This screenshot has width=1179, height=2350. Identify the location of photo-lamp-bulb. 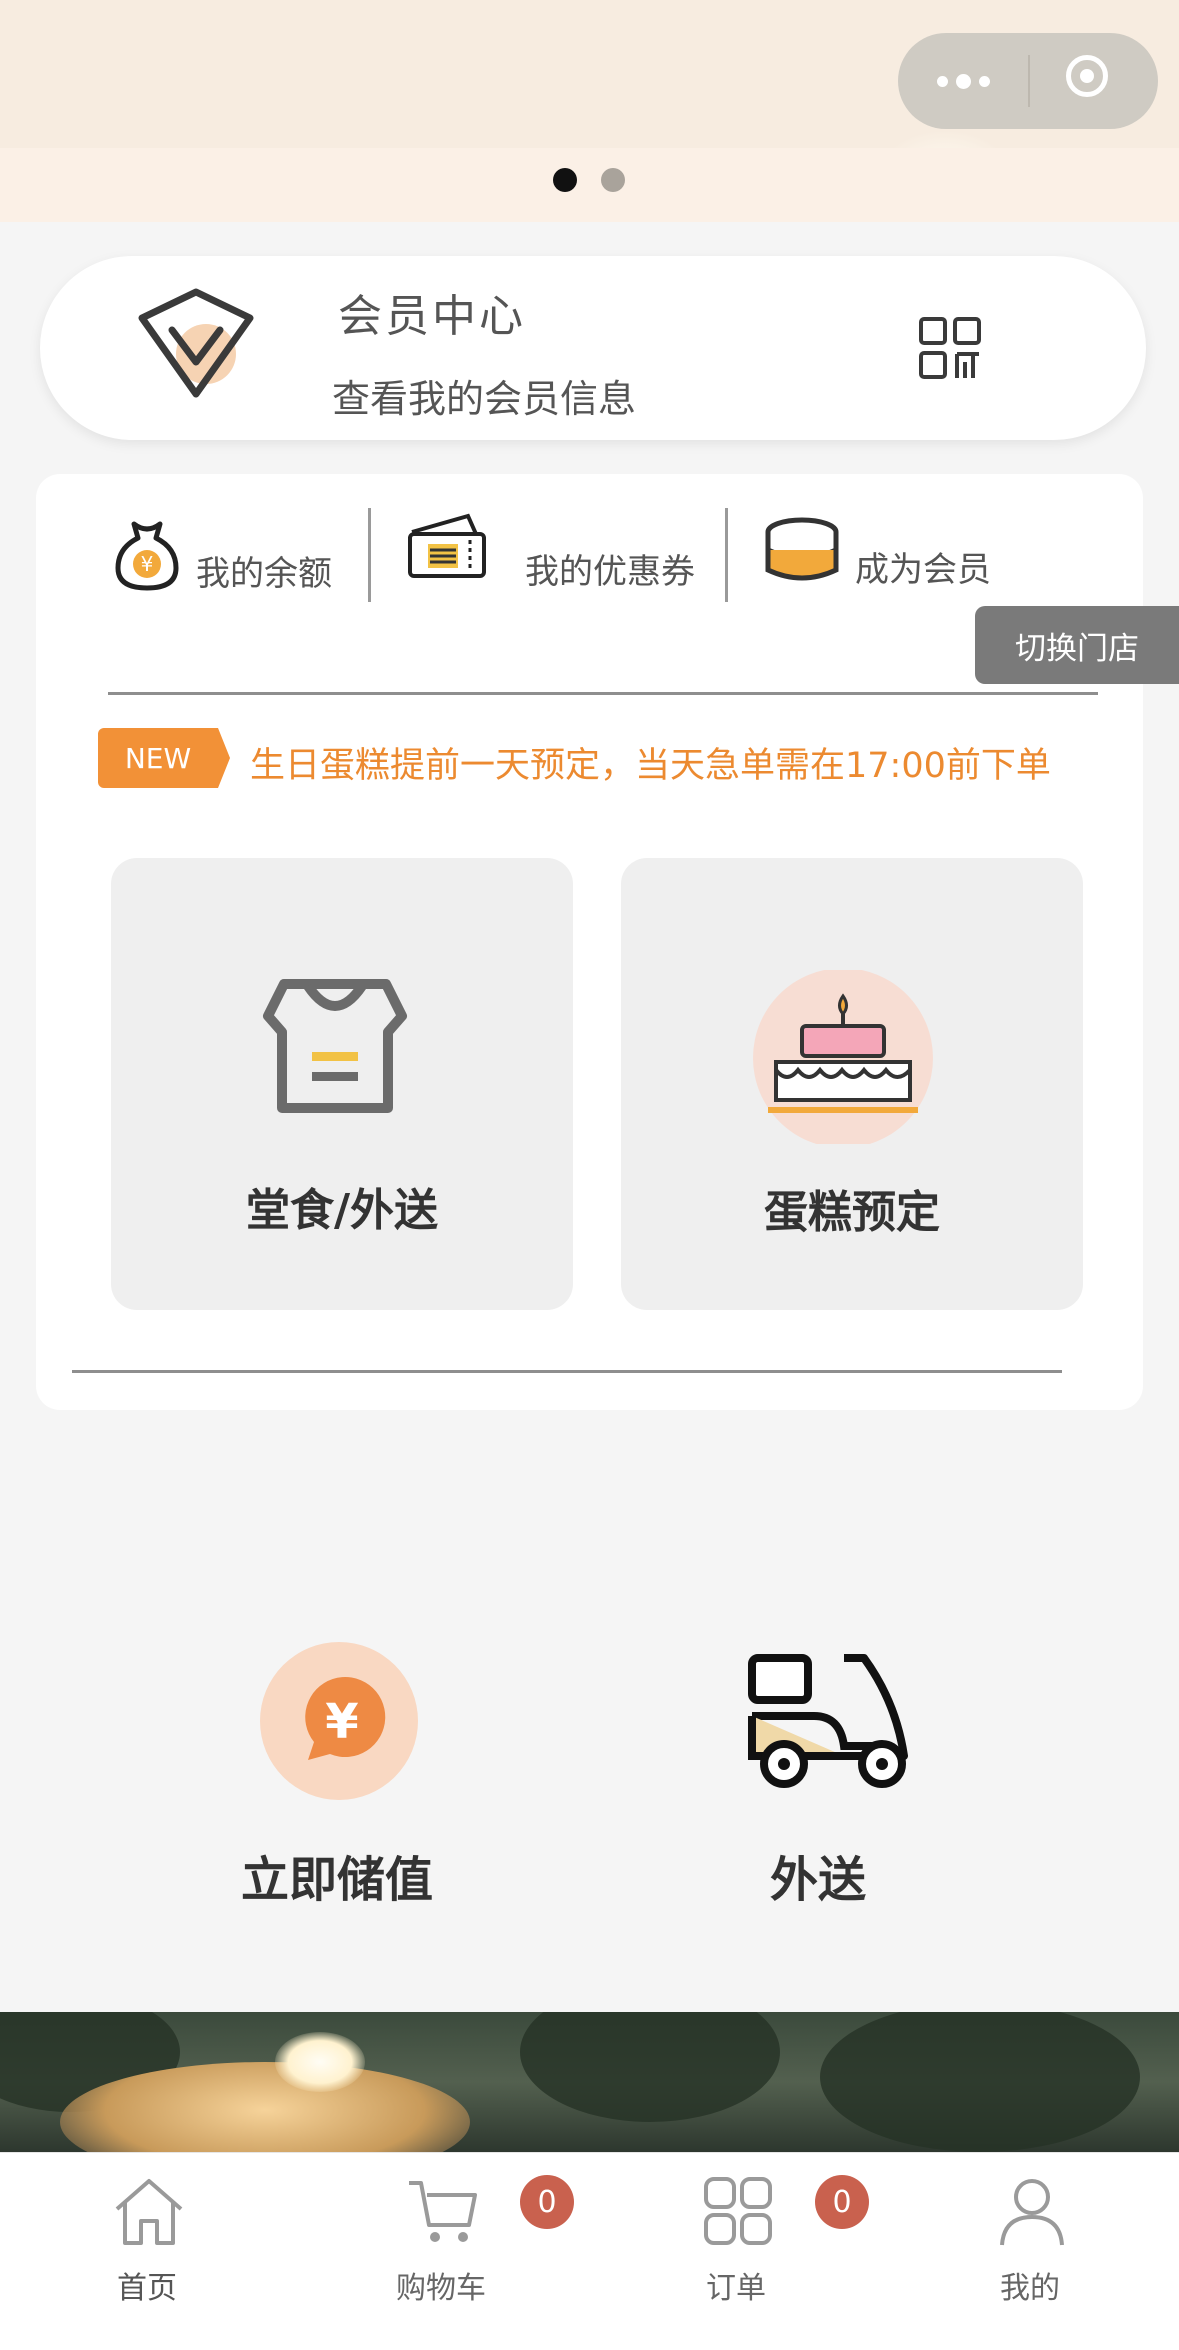
(320, 2062).